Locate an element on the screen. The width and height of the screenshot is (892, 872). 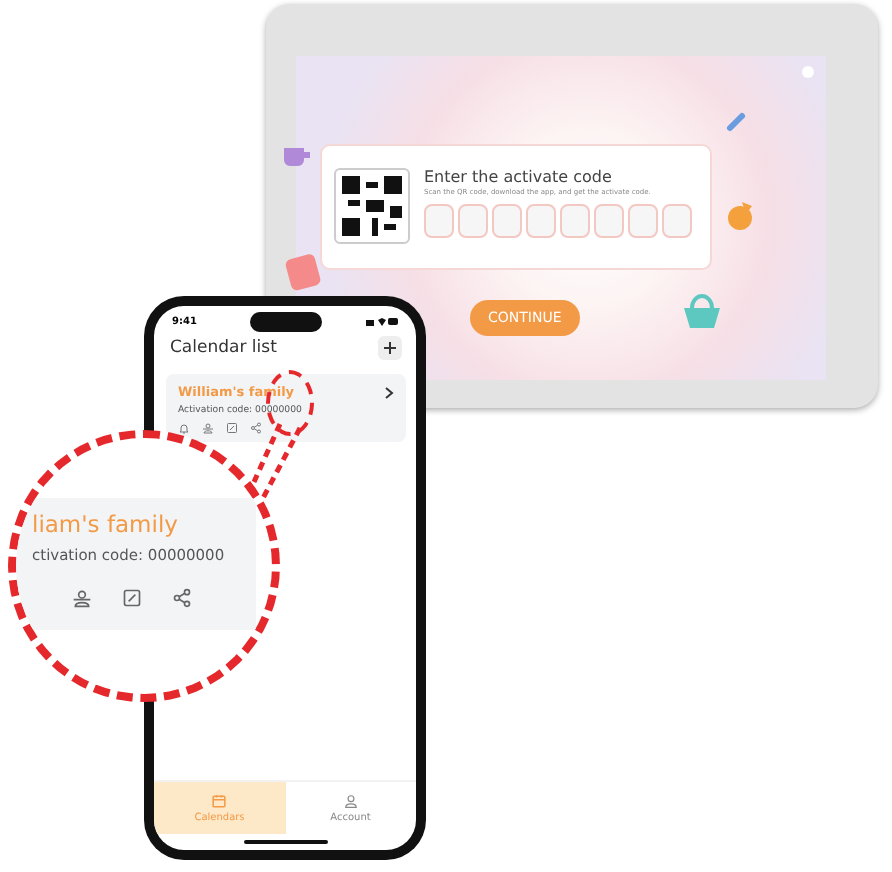
add-button is located at coordinates (390, 348).